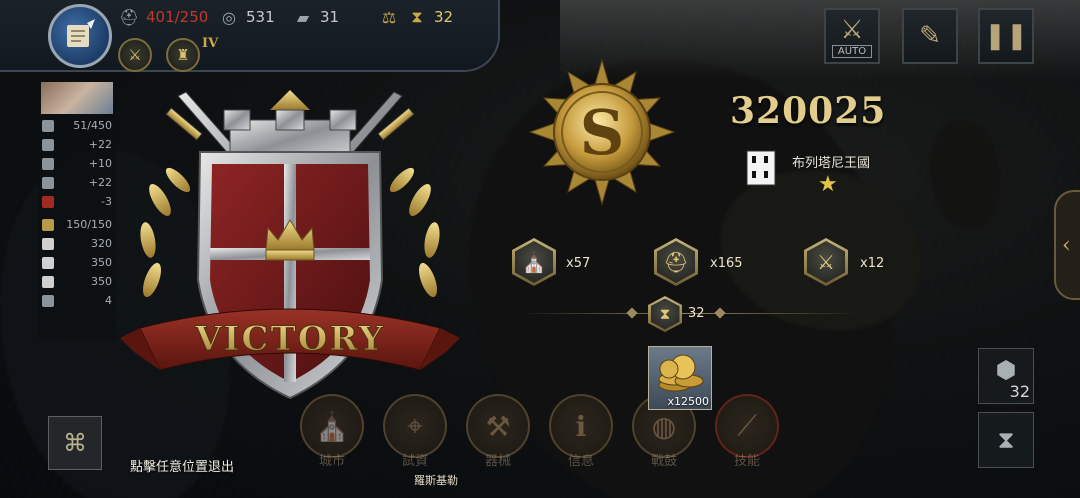 The width and height of the screenshot is (1080, 498). What do you see at coordinates (1006, 370) in the screenshot?
I see `hexagons-icon: ⬢` at bounding box center [1006, 370].